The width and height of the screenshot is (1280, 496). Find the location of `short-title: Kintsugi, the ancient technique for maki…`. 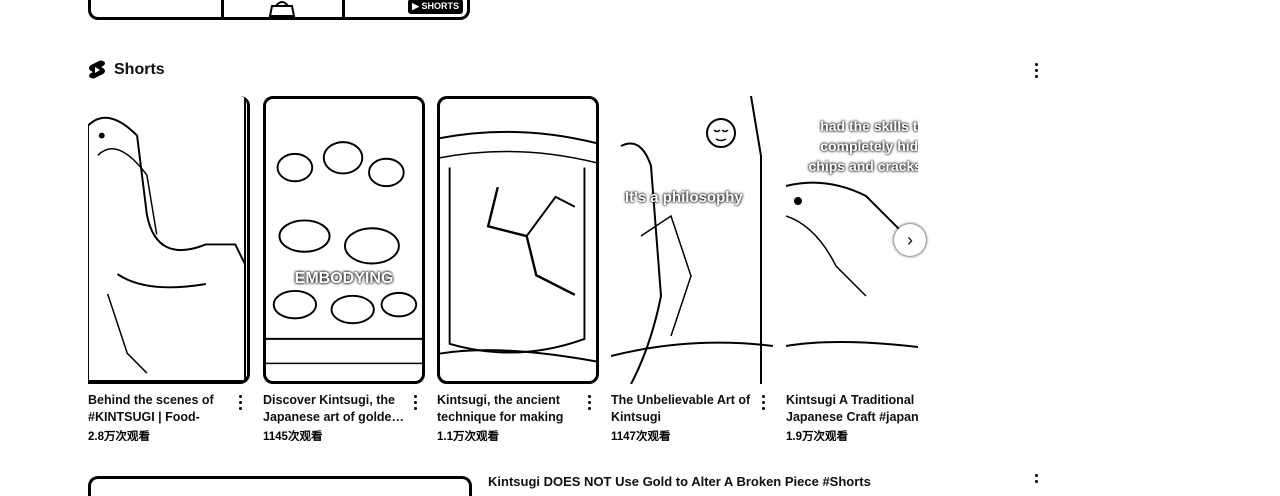

short-title: Kintsugi, the ancient technique for maki… is located at coordinates (508, 409).